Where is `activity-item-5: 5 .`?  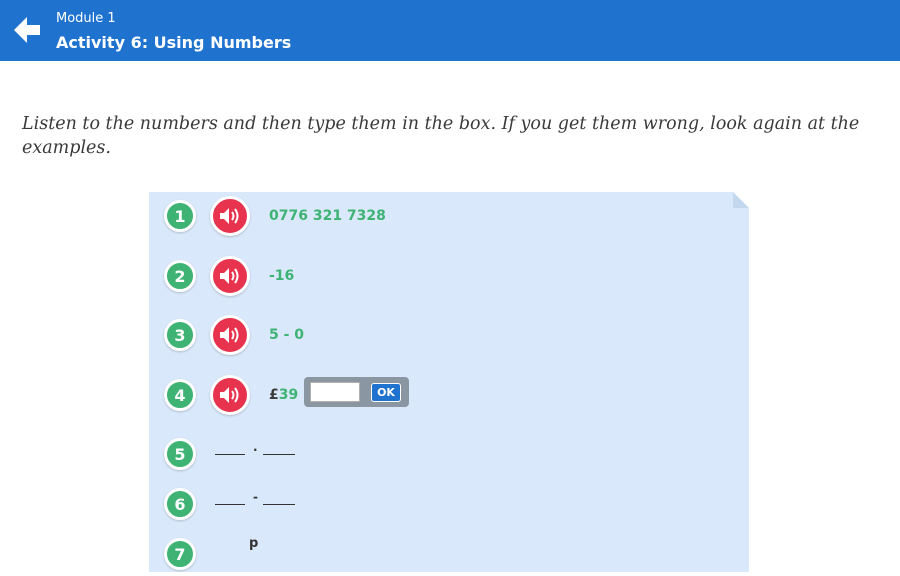 activity-item-5: 5 . is located at coordinates (449, 454).